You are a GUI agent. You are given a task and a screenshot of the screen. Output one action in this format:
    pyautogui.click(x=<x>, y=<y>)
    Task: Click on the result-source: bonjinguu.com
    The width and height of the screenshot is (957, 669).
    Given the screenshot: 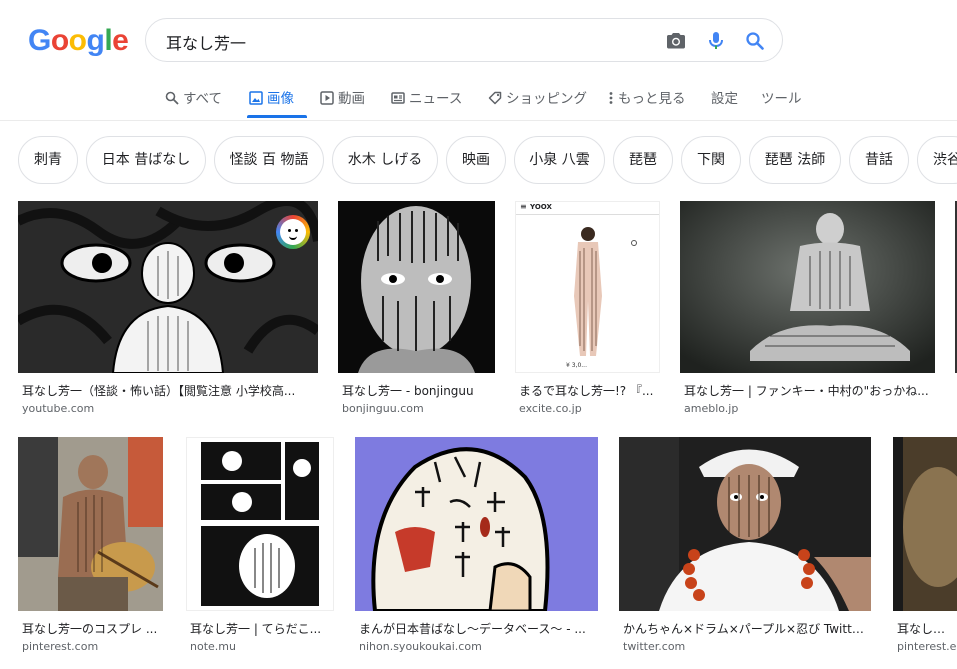 What is the action you would take?
    pyautogui.click(x=383, y=408)
    